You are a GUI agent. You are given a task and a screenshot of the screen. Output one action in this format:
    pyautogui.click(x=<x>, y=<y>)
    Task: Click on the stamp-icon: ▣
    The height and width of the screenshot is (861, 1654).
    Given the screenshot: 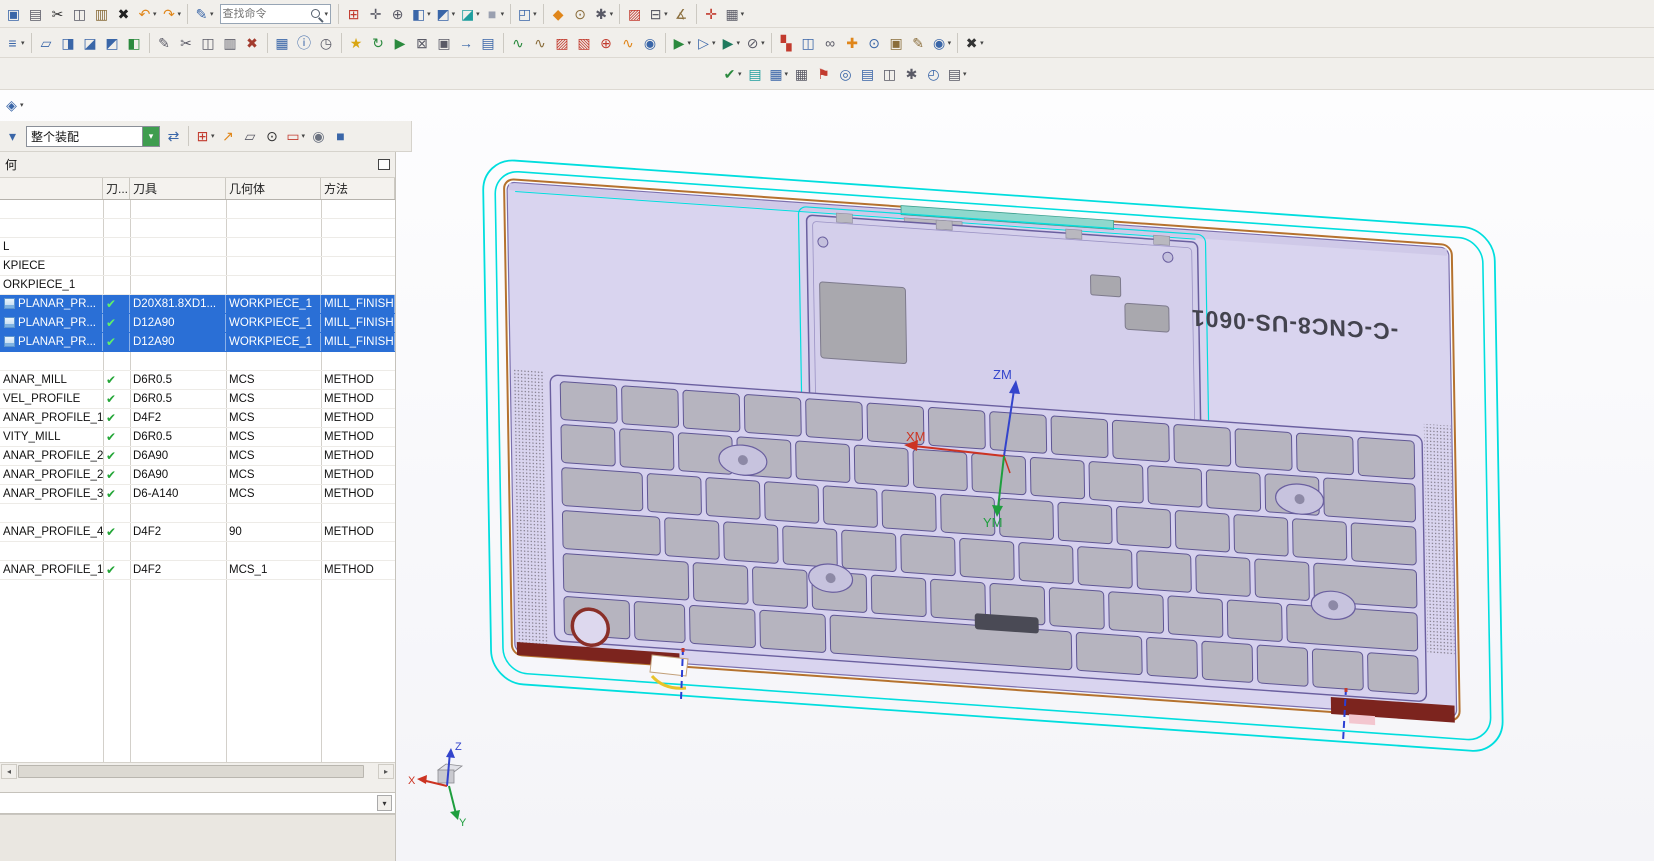 What is the action you would take?
    pyautogui.click(x=896, y=43)
    